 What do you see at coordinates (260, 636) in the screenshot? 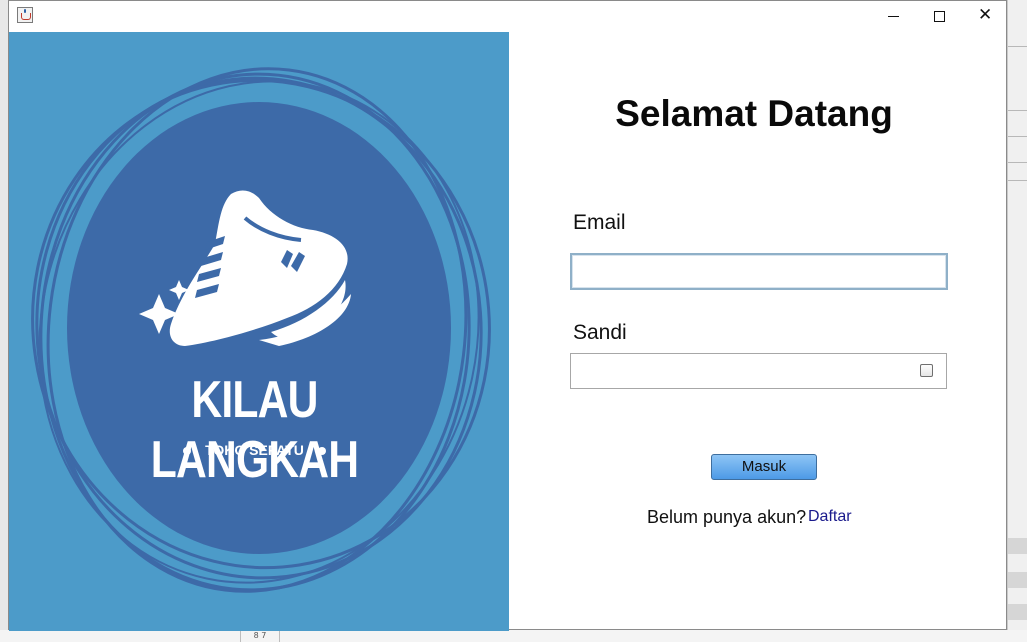
I see `background-cell: 8 7` at bounding box center [260, 636].